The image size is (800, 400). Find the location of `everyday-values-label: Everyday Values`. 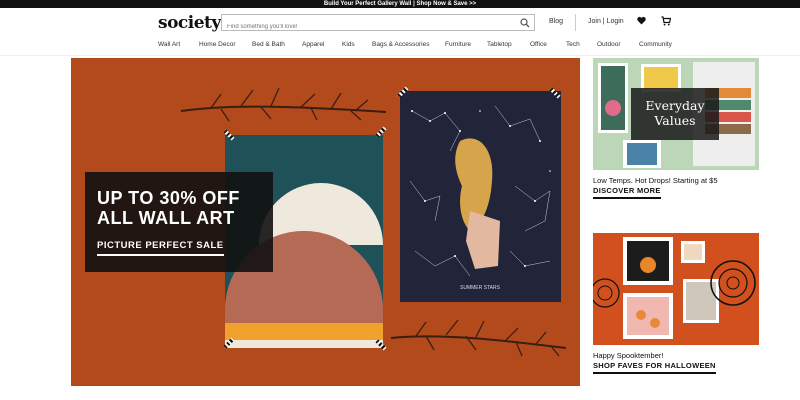

everyday-values-label: Everyday Values is located at coordinates (675, 114).